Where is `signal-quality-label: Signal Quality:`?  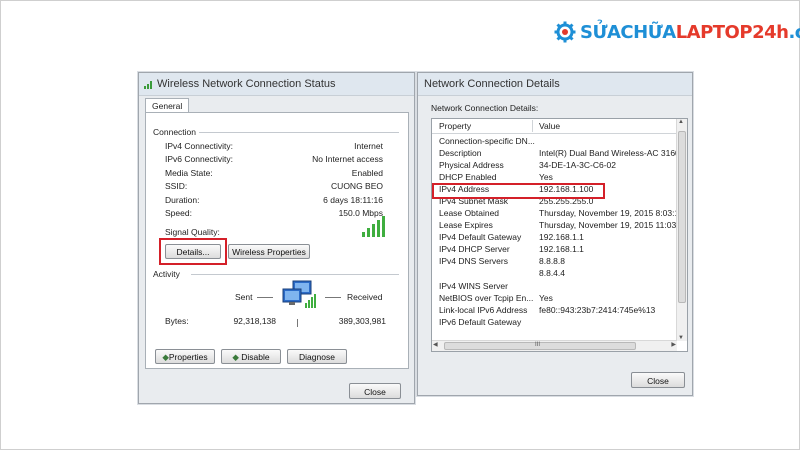
signal-quality-label: Signal Quality: is located at coordinates (192, 232).